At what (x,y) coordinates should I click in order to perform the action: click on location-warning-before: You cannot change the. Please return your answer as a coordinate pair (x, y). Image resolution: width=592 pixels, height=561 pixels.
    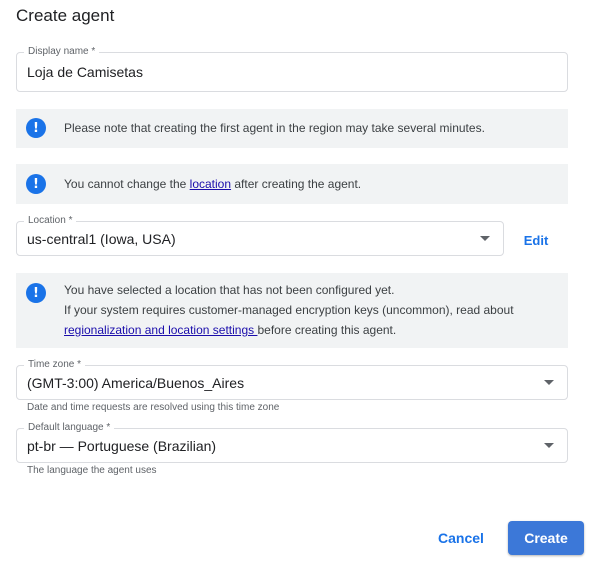
    Looking at the image, I should click on (127, 184).